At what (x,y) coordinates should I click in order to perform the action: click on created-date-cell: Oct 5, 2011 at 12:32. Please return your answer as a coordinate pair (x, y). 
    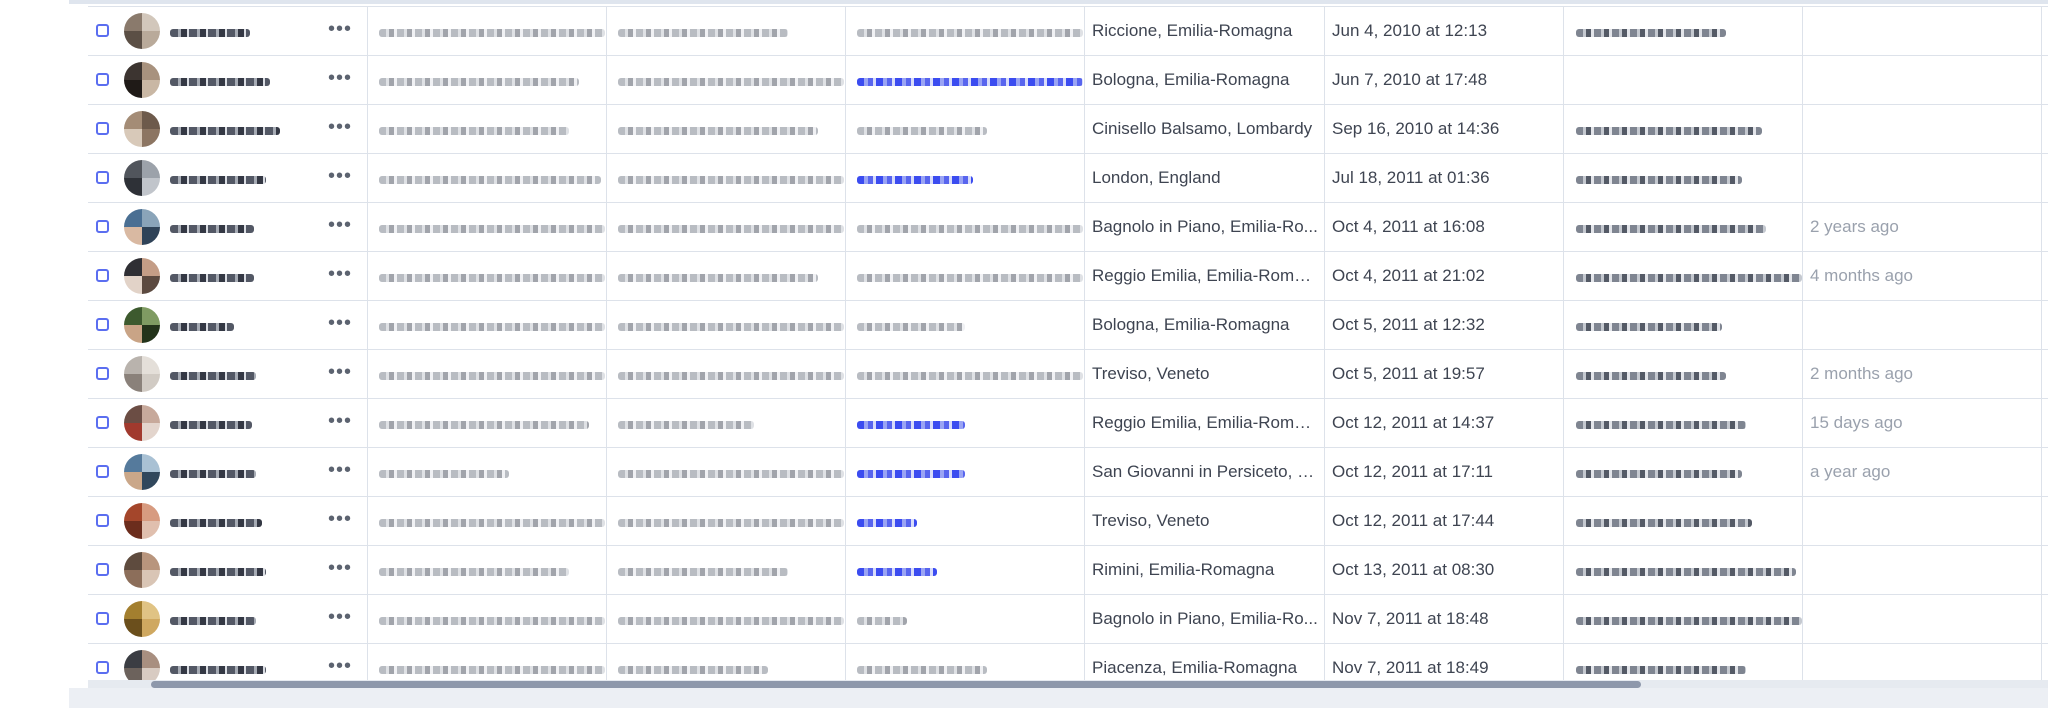
    Looking at the image, I should click on (1408, 324).